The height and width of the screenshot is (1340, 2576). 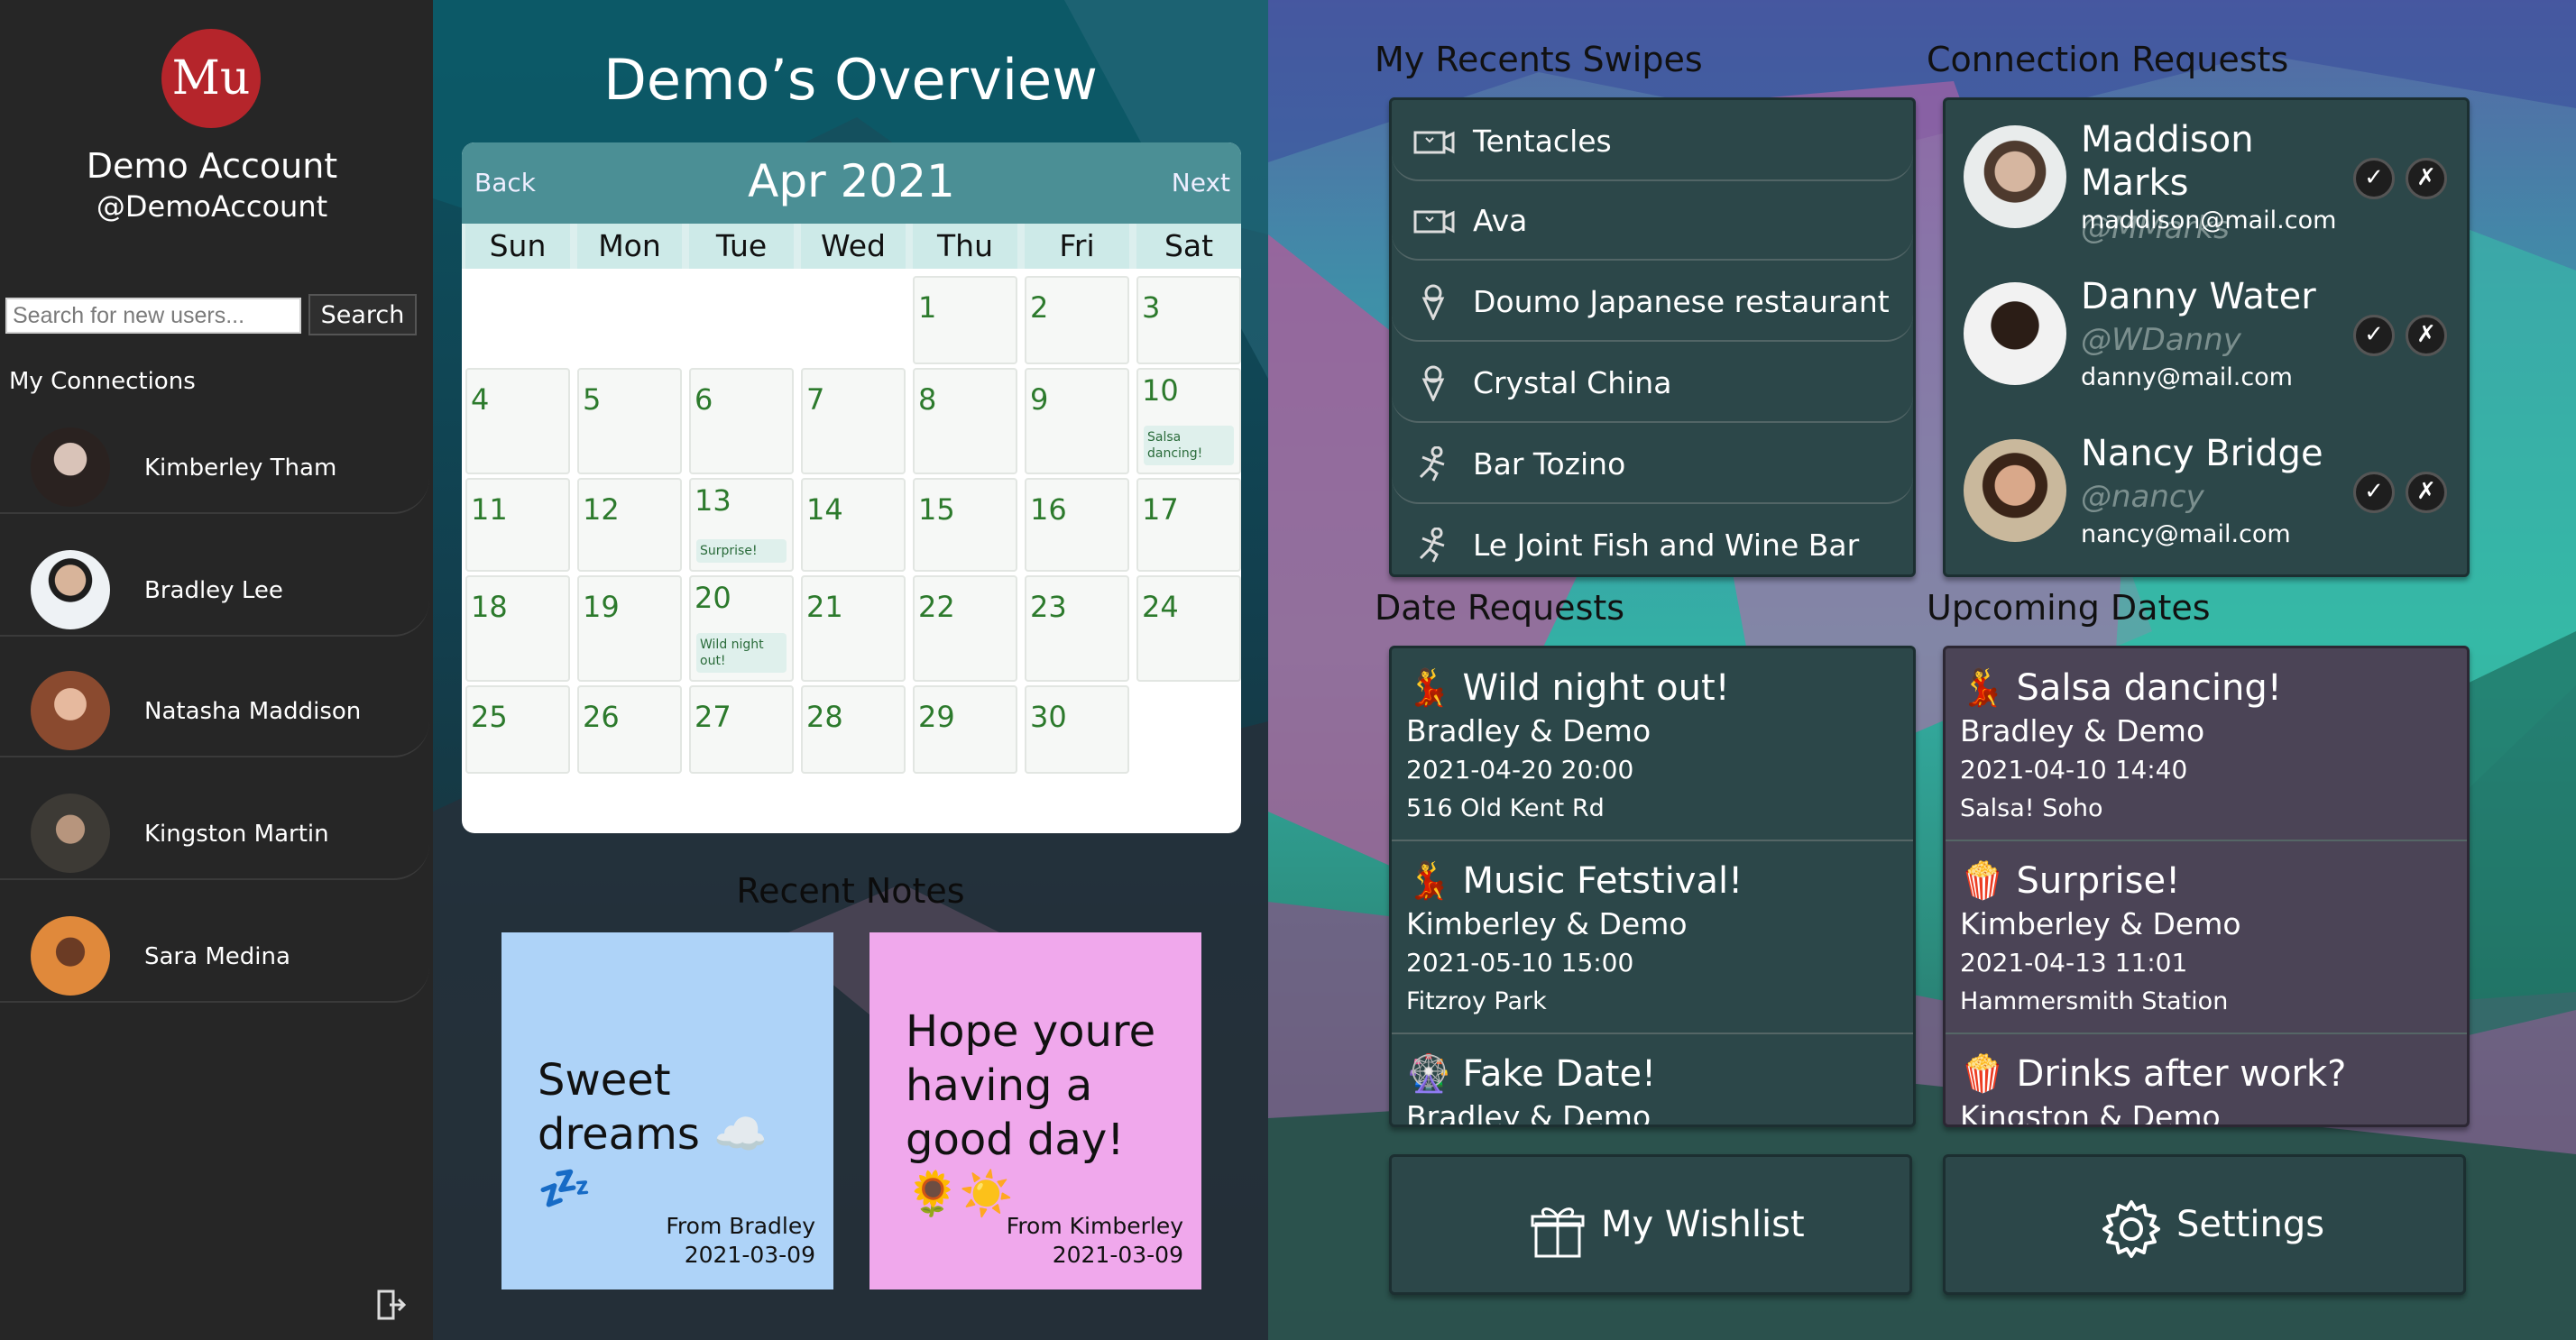 What do you see at coordinates (936, 607) in the screenshot?
I see `calendar-day-number: 22` at bounding box center [936, 607].